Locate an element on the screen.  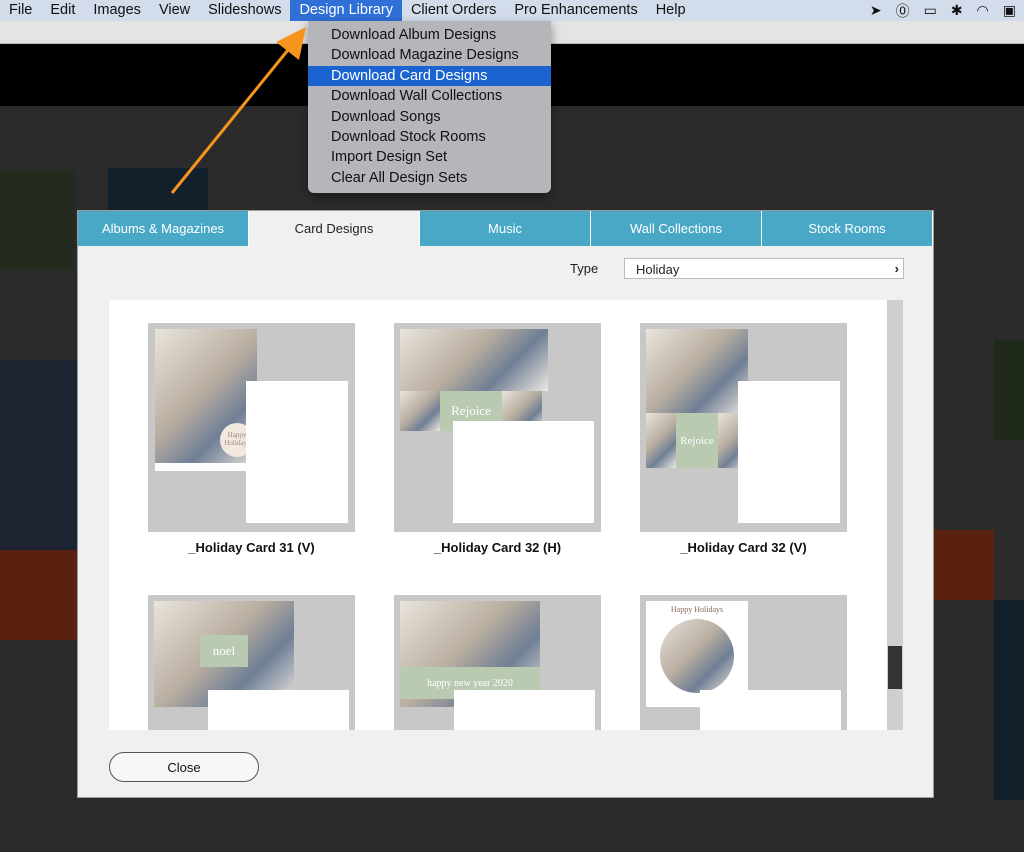
menu-item-import-design-set: Import Design Set is located at coordinates (429, 157).